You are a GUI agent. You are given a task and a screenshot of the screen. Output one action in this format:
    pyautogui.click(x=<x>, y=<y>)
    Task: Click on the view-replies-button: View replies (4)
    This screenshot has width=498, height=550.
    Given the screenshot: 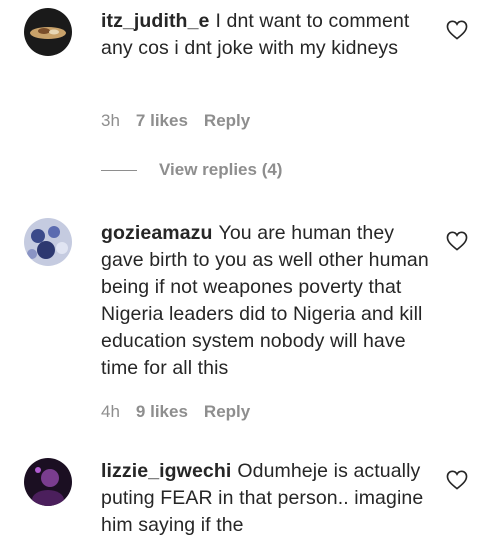 What is the action you would take?
    pyautogui.click(x=191, y=170)
    